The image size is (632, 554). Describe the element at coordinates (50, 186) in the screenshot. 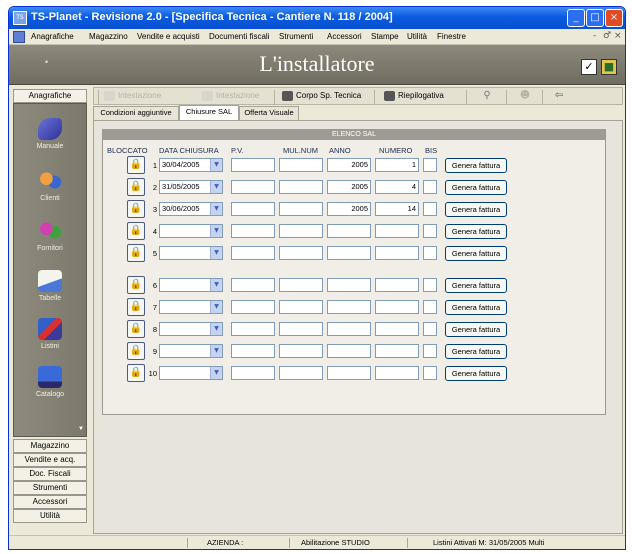

I see `sidebar-item-clienti: Clienti` at that location.